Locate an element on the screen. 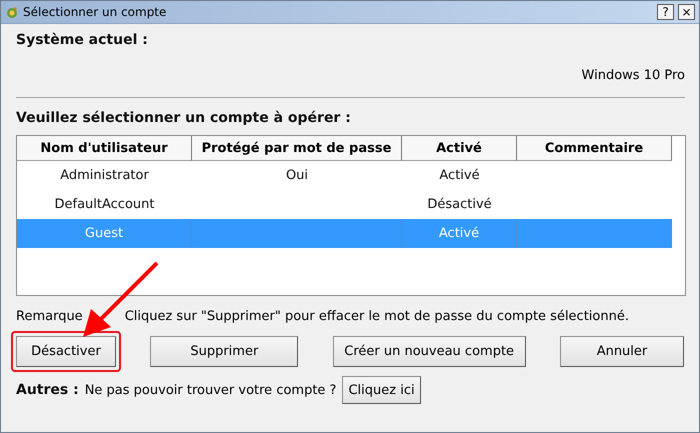 The height and width of the screenshot is (433, 700). others-text: Ne pas pouvoir trouver votre compte ? is located at coordinates (210, 390).